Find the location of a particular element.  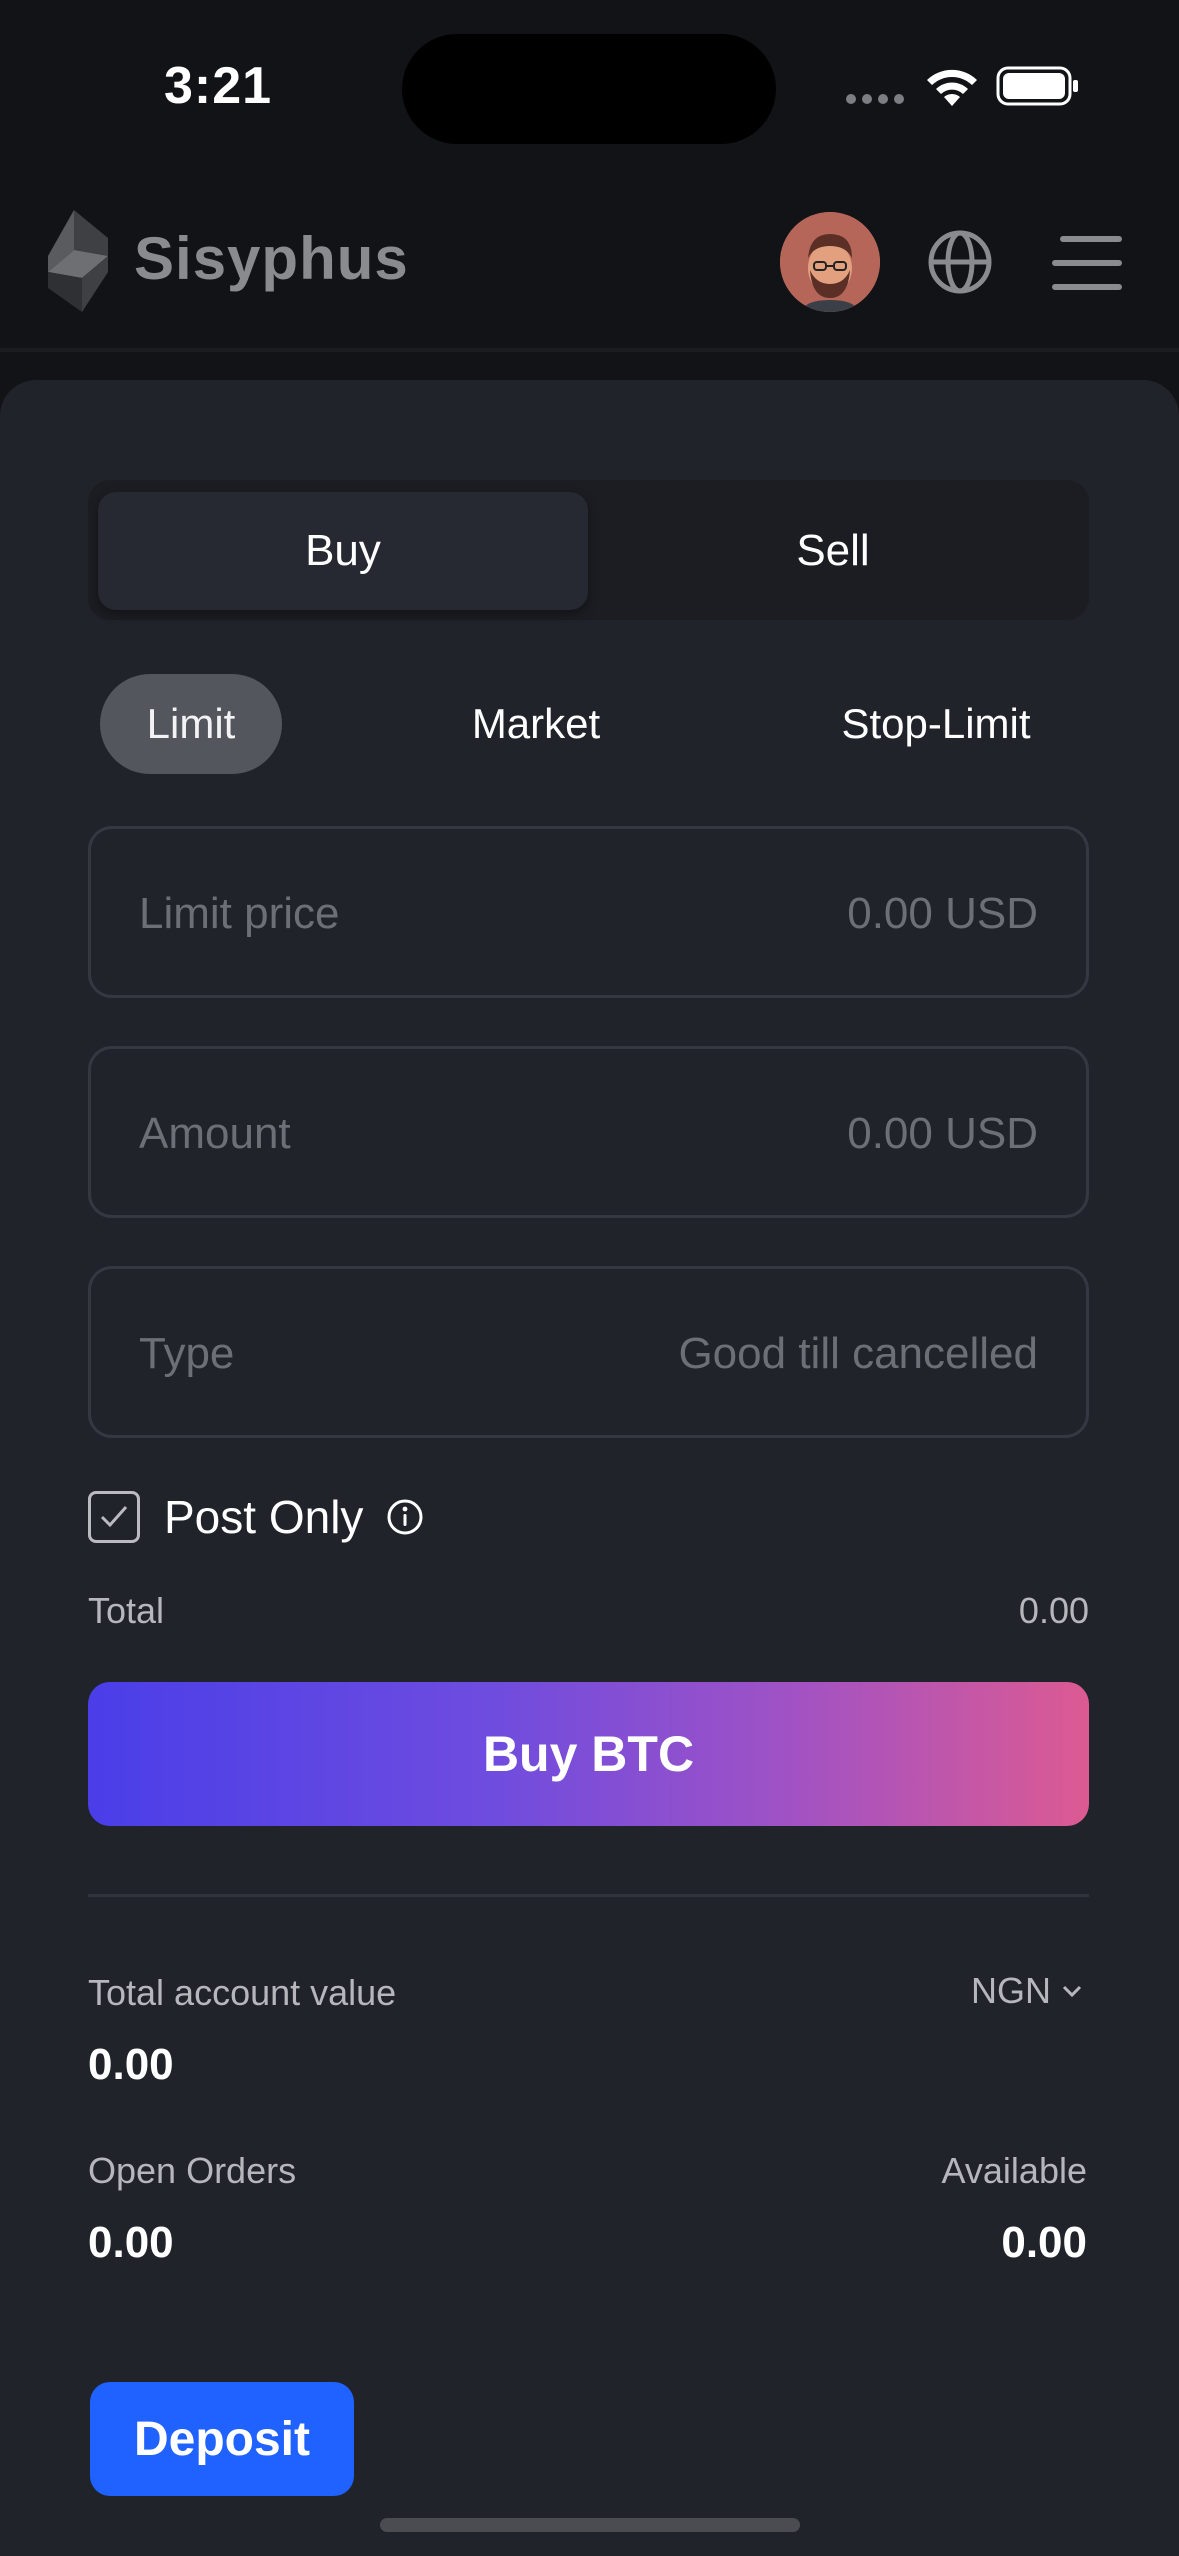

info-icon is located at coordinates (405, 1517).